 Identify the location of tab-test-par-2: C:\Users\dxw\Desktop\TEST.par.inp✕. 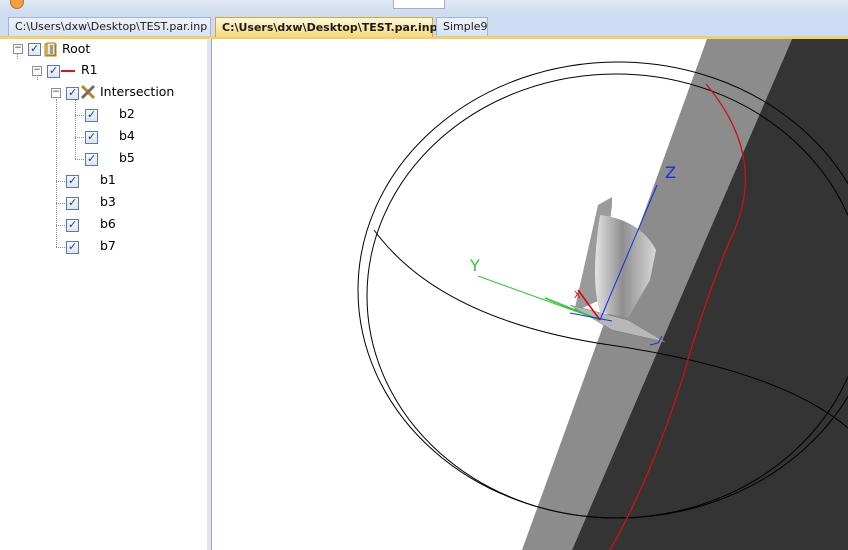
(334, 27).